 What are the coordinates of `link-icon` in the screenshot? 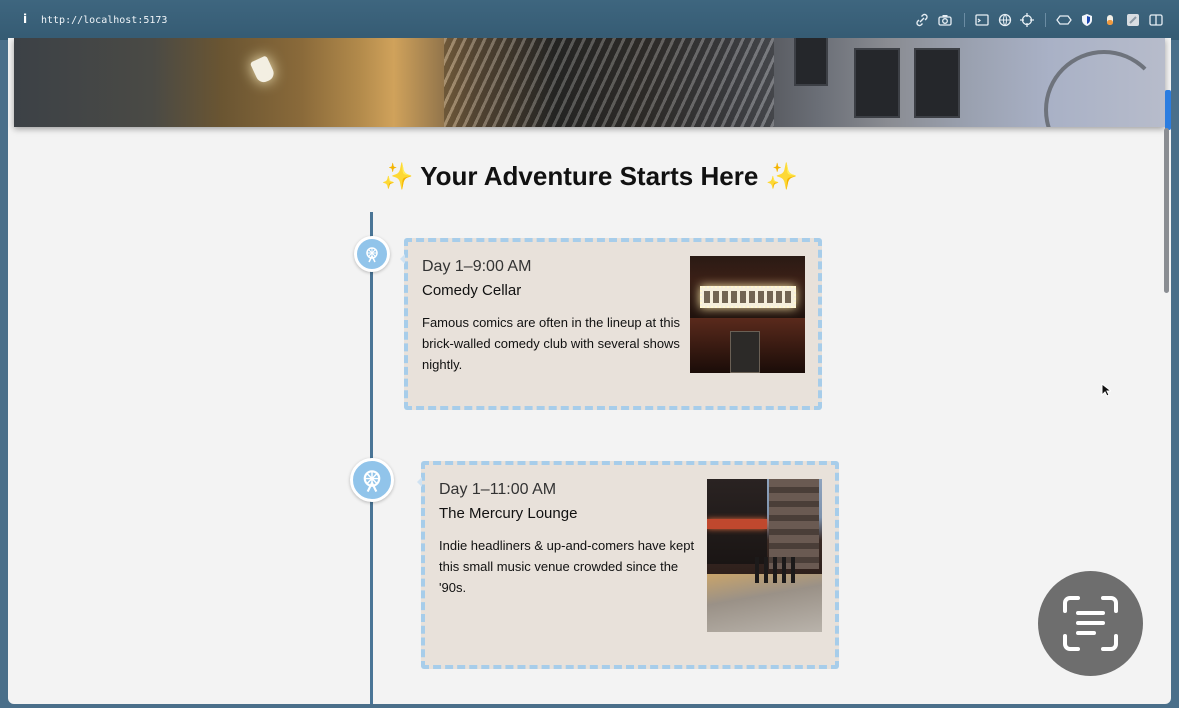 It's located at (922, 20).